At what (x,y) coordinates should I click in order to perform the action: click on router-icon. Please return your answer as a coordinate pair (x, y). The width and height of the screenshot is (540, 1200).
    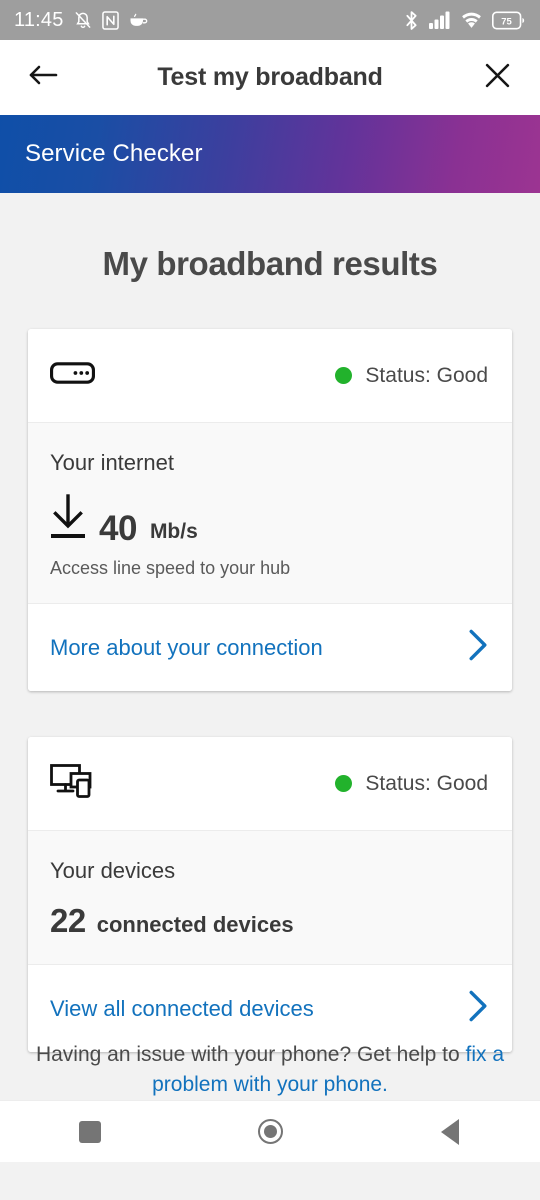
    Looking at the image, I should click on (72, 375).